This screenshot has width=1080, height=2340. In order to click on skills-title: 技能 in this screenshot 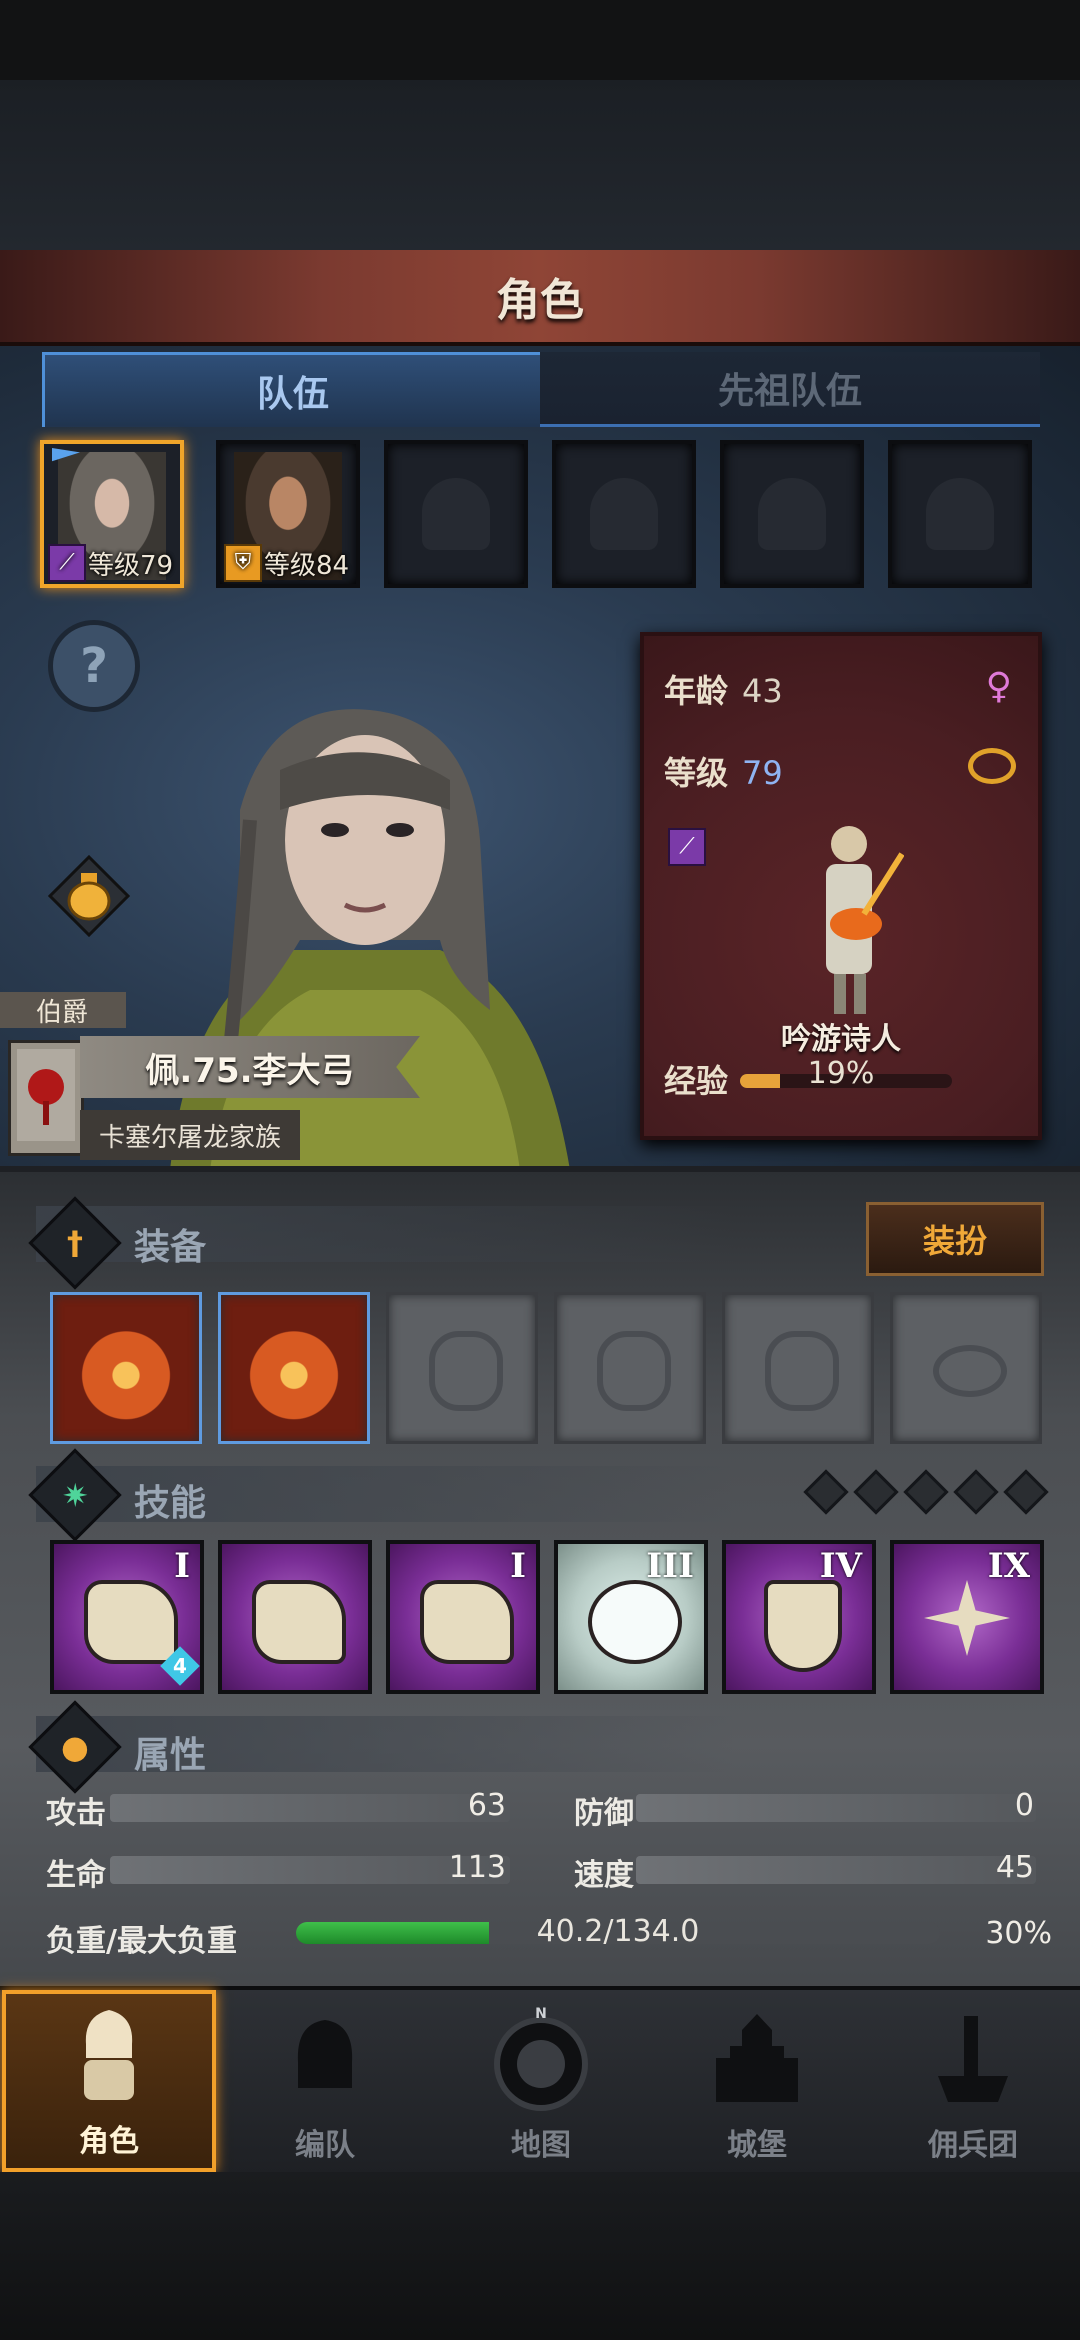, I will do `click(170, 1503)`.